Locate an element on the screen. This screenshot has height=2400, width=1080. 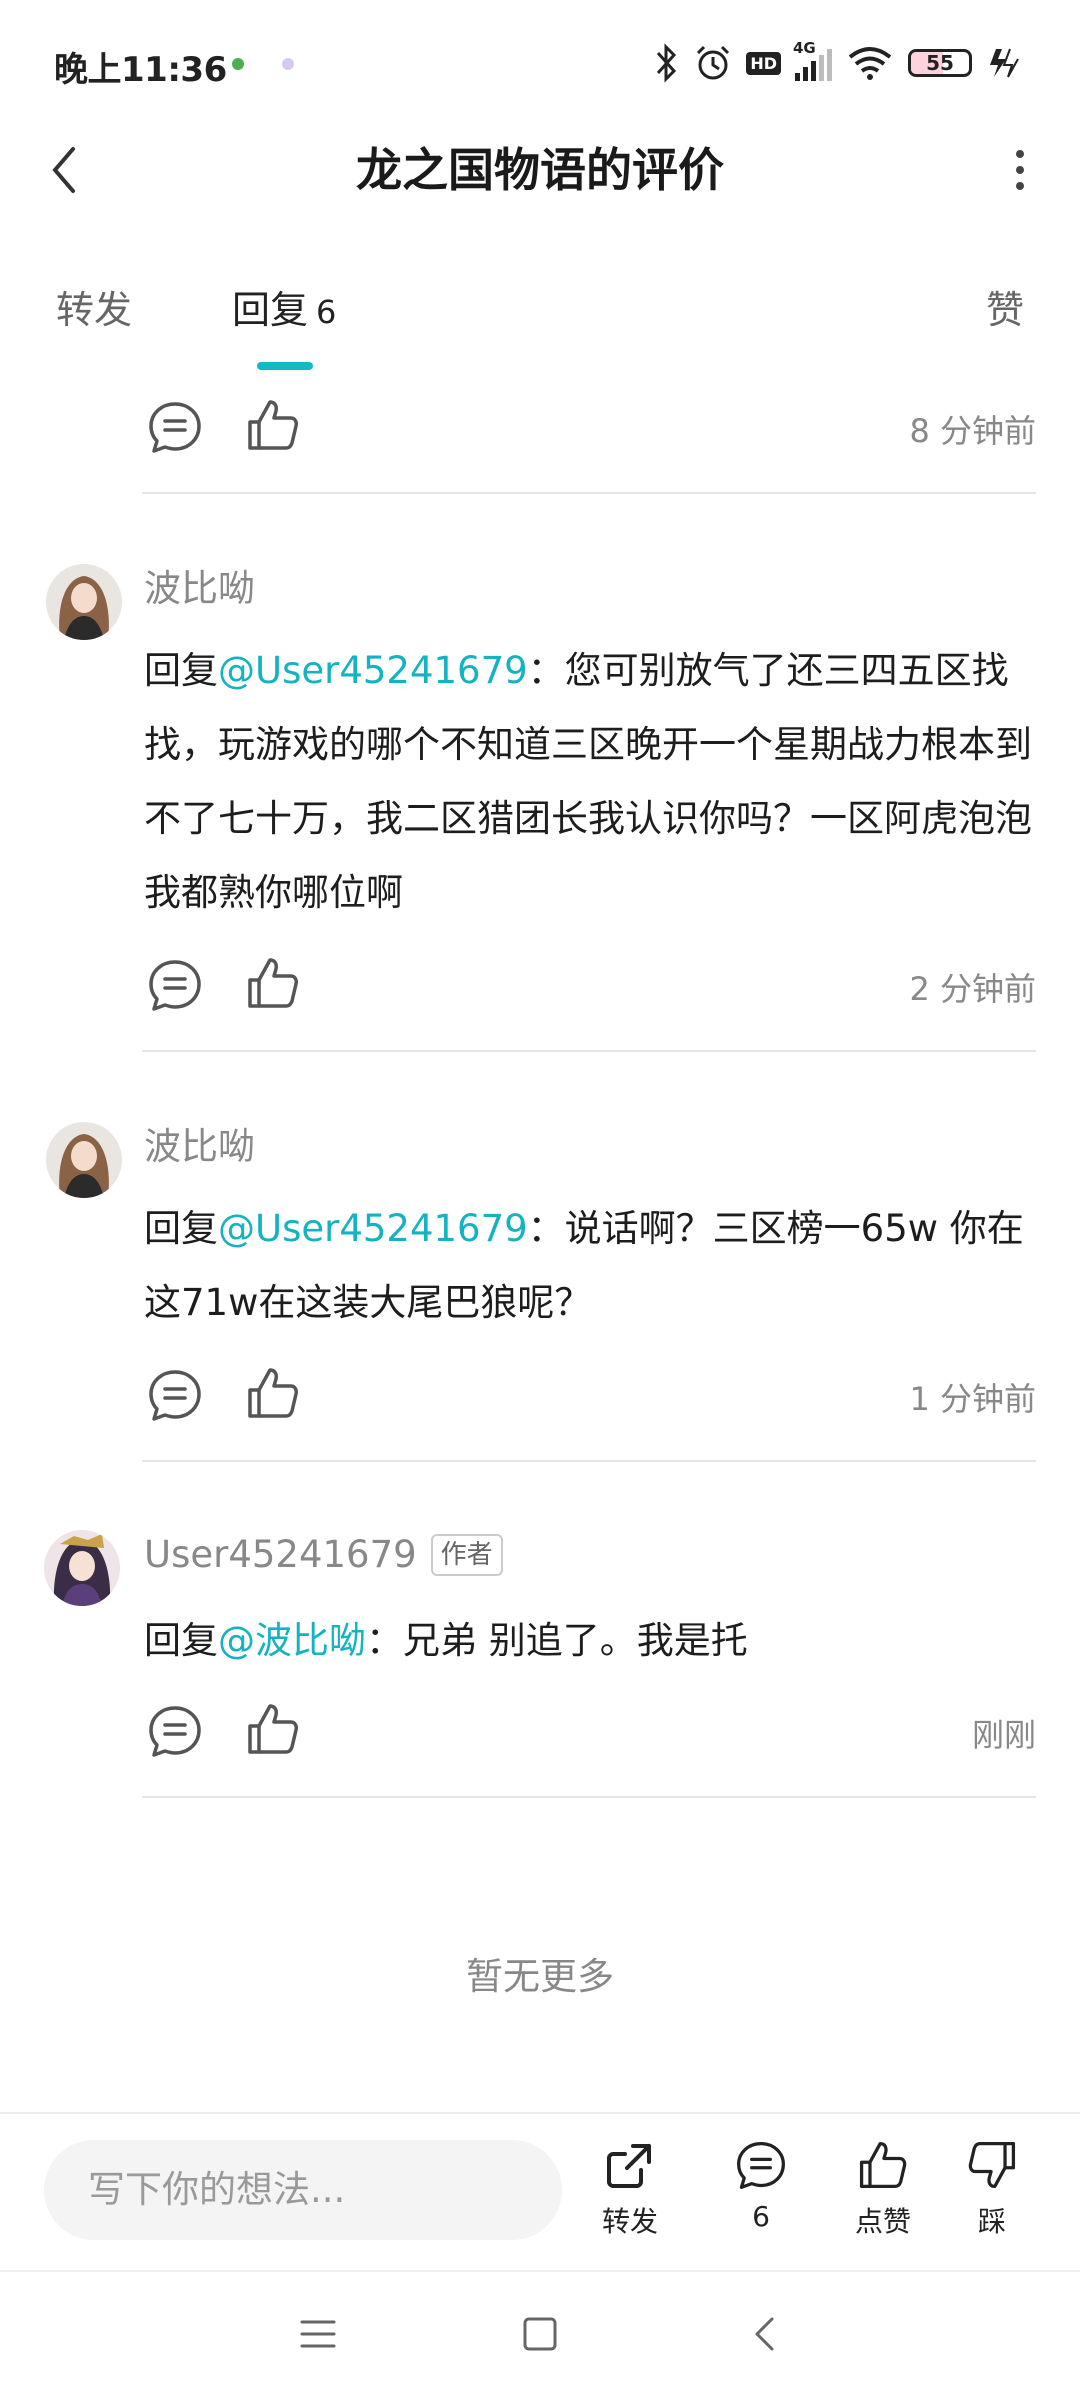
charging-icon is located at coordinates (1004, 63).